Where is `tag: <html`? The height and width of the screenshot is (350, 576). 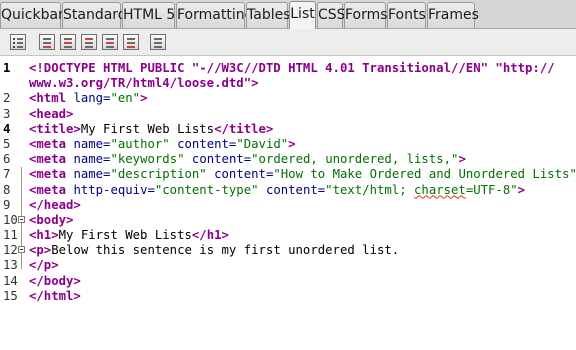 tag: <html is located at coordinates (48, 98).